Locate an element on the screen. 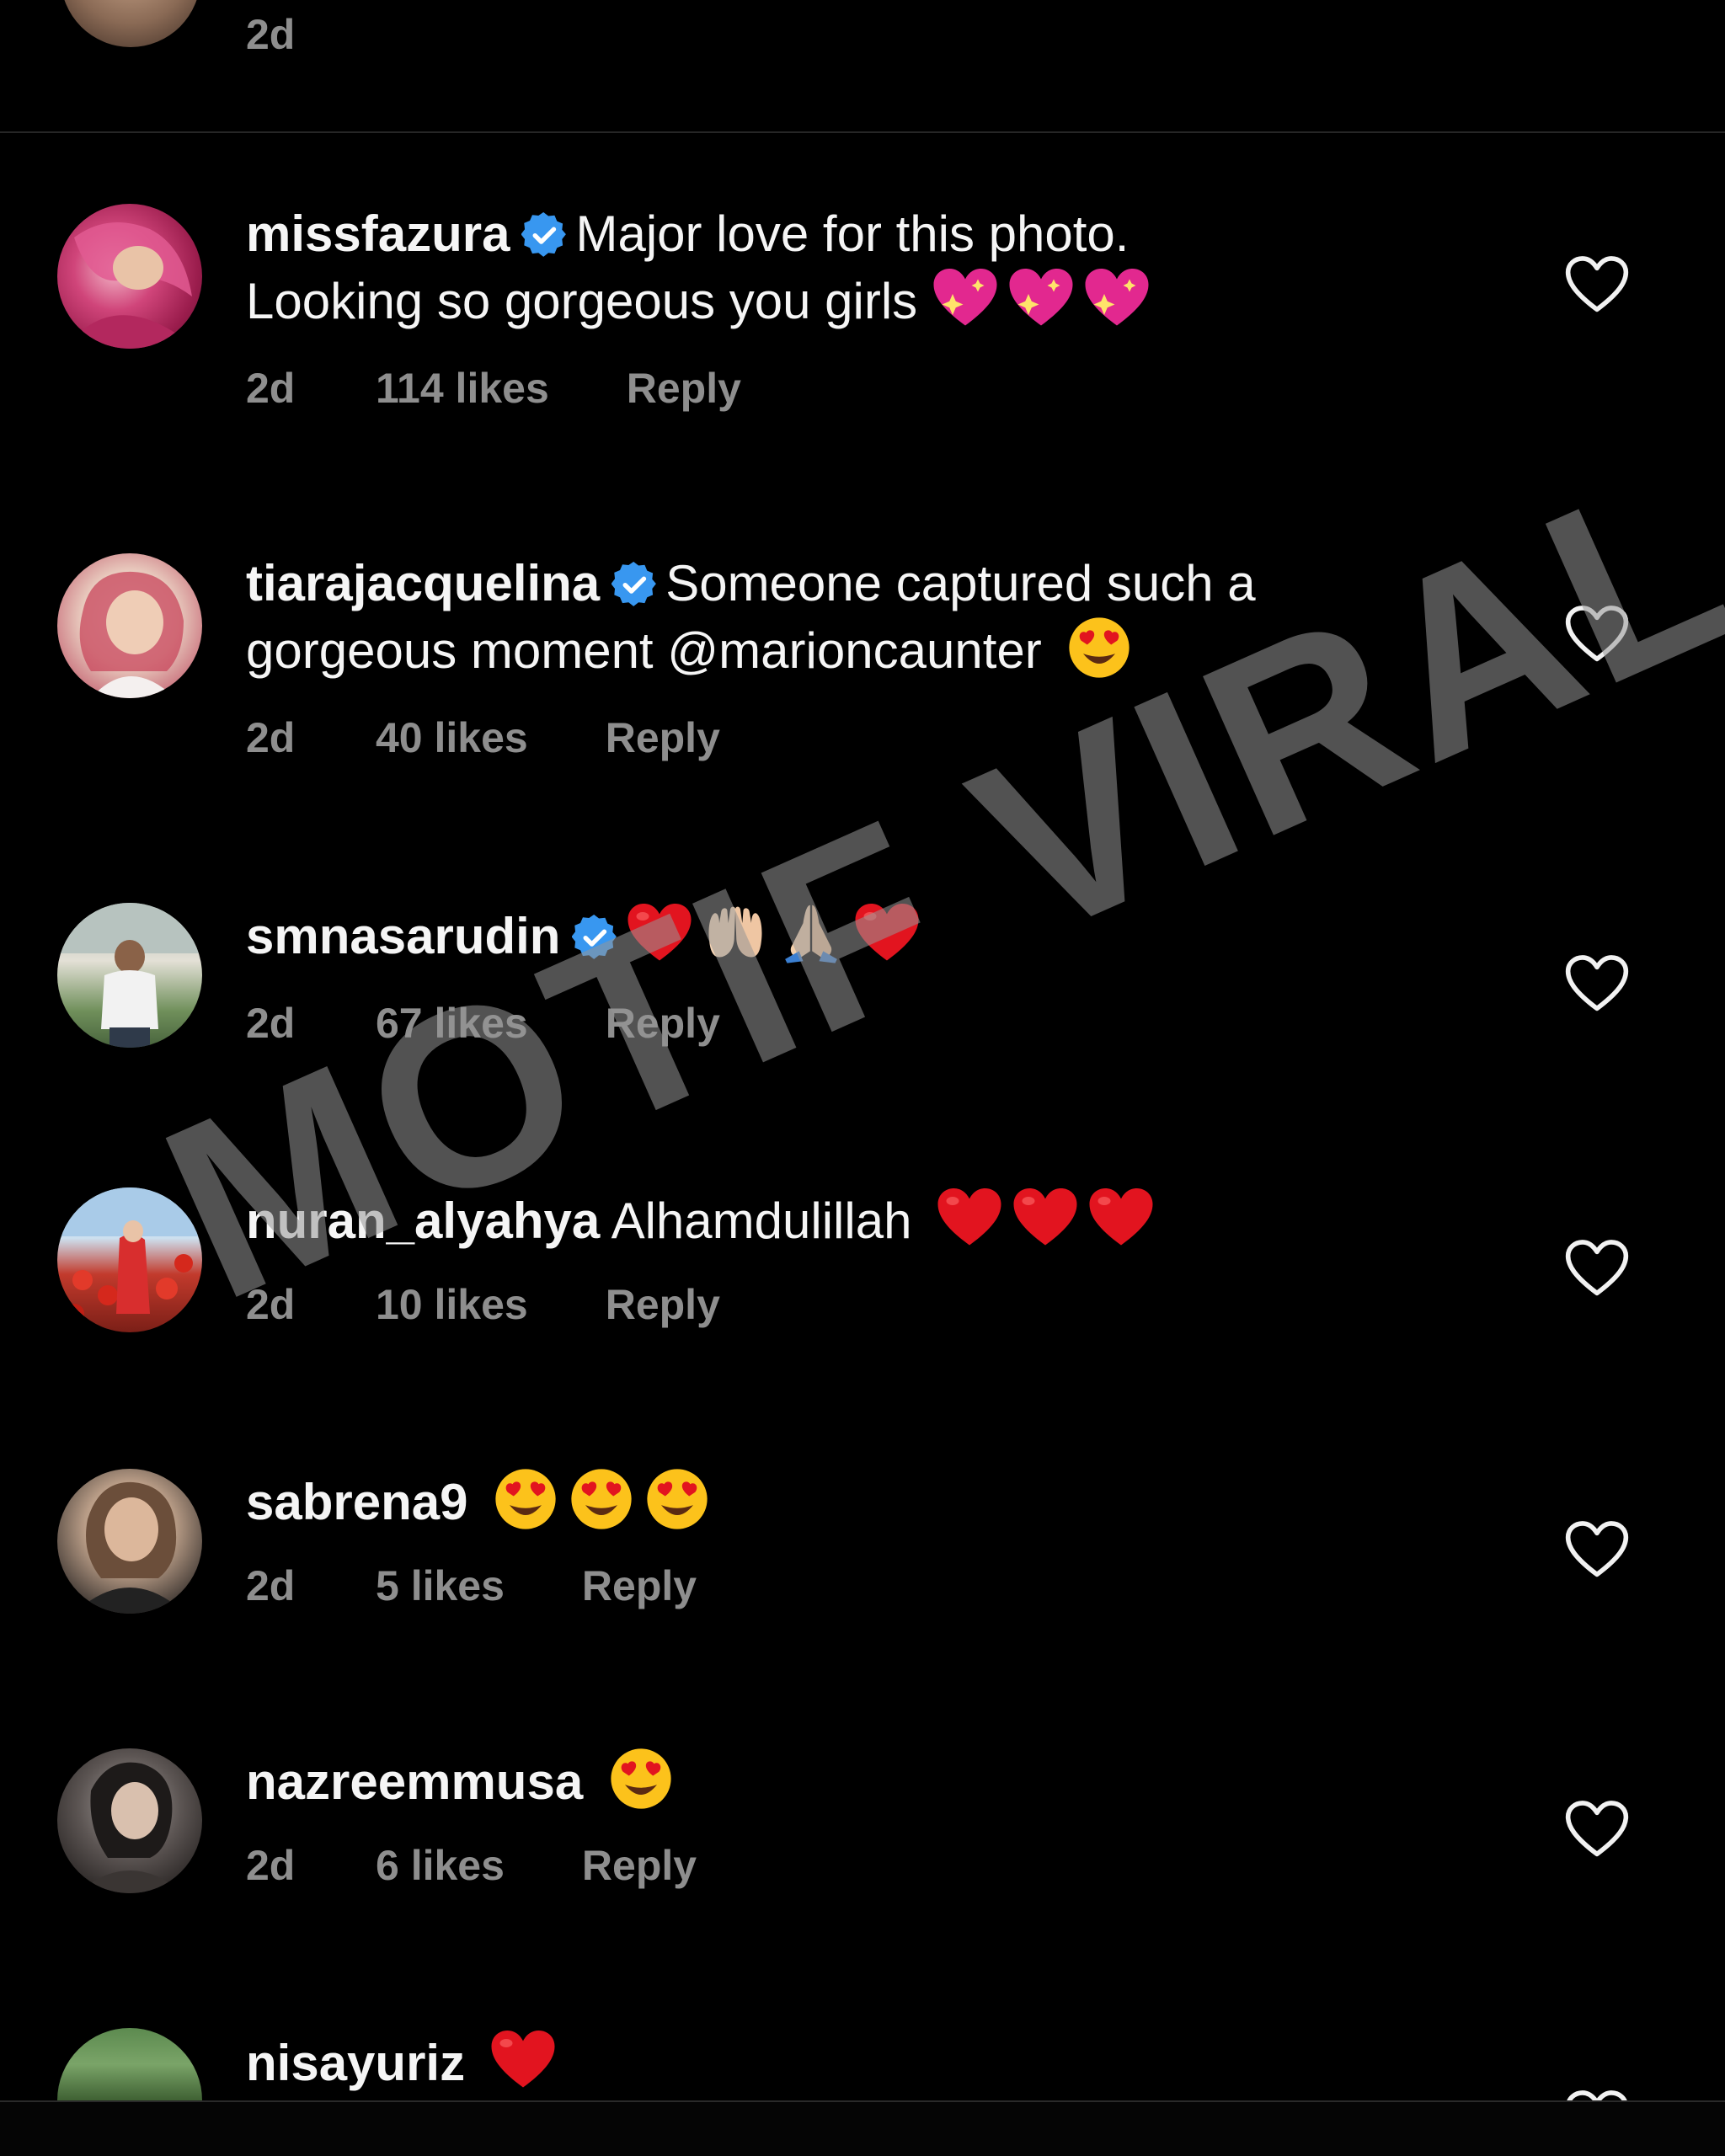  palms-up-icon is located at coordinates (735, 933).